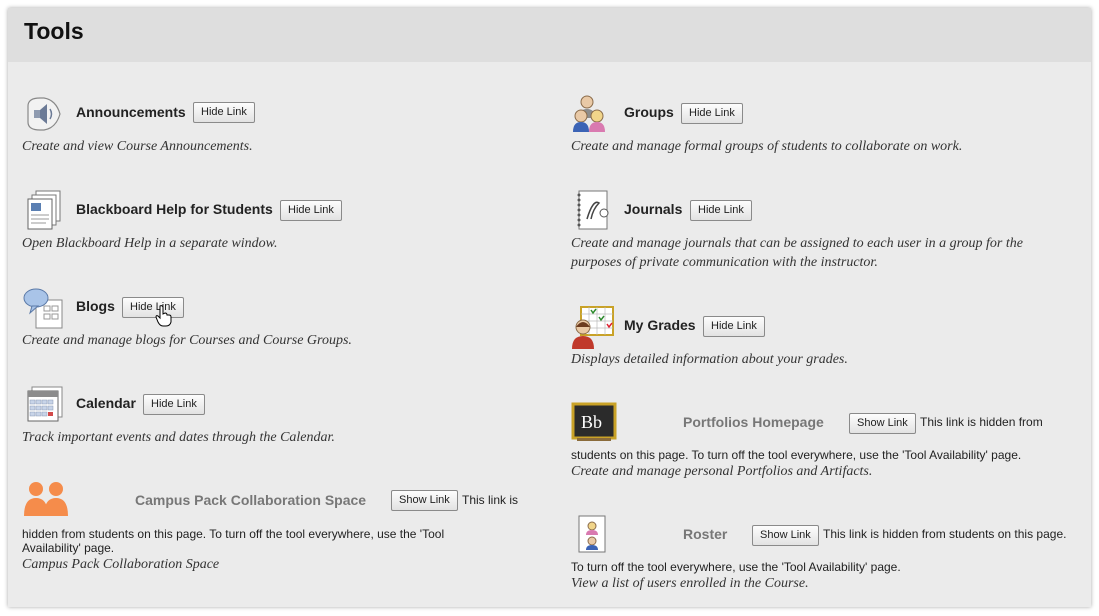  I want to click on journal-icon, so click(593, 211).